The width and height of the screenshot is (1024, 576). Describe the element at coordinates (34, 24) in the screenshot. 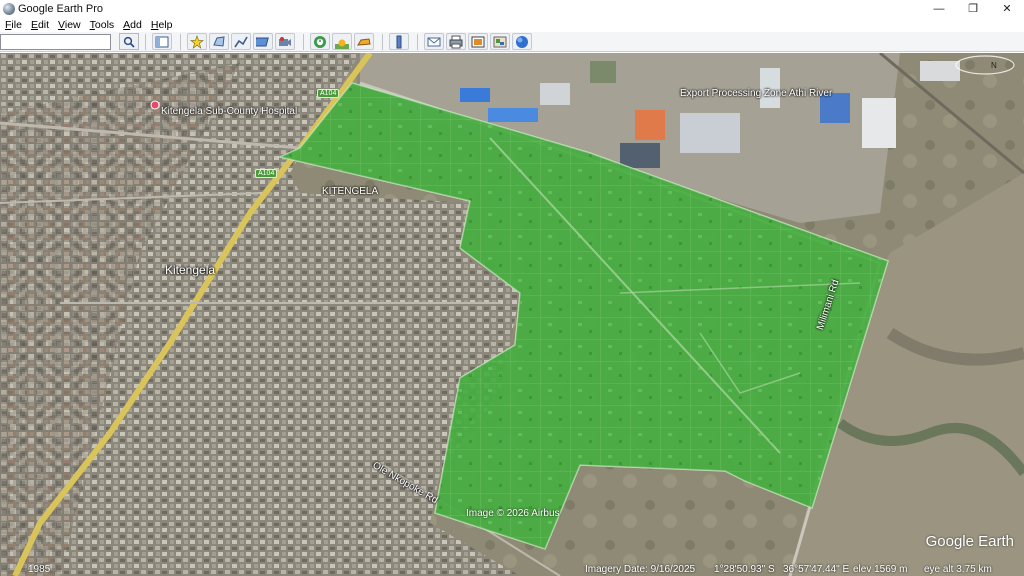

I see `menu-edit-mnemonic: E` at that location.